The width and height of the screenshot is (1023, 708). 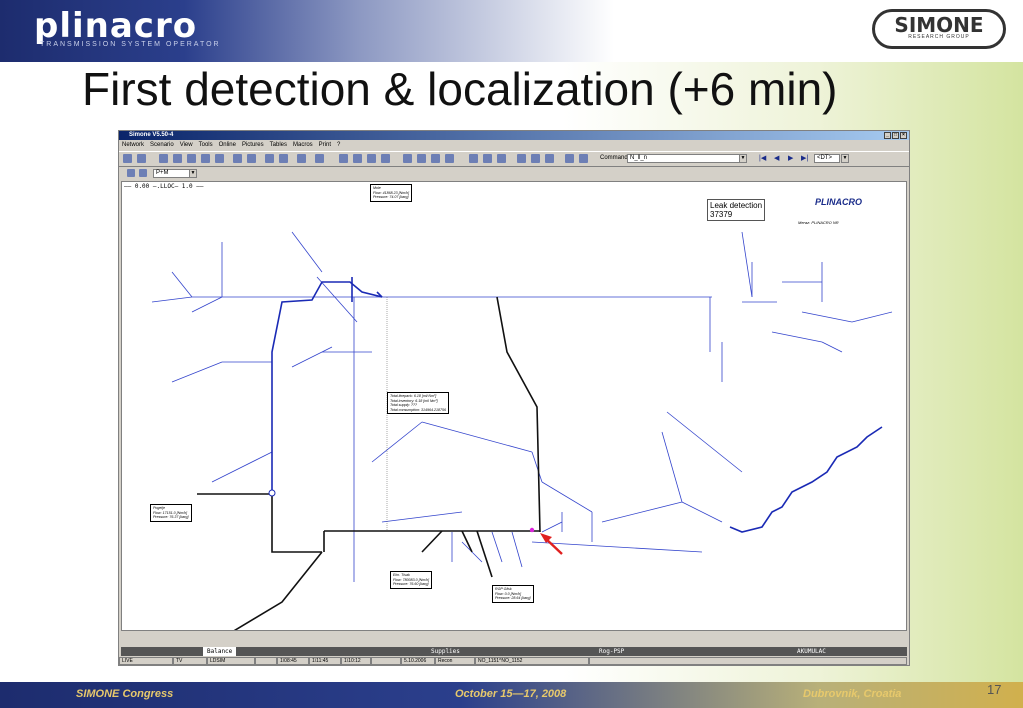 What do you see at coordinates (818, 222) in the screenshot?
I see `meraz-label: Meraz: PLINACRO NR` at bounding box center [818, 222].